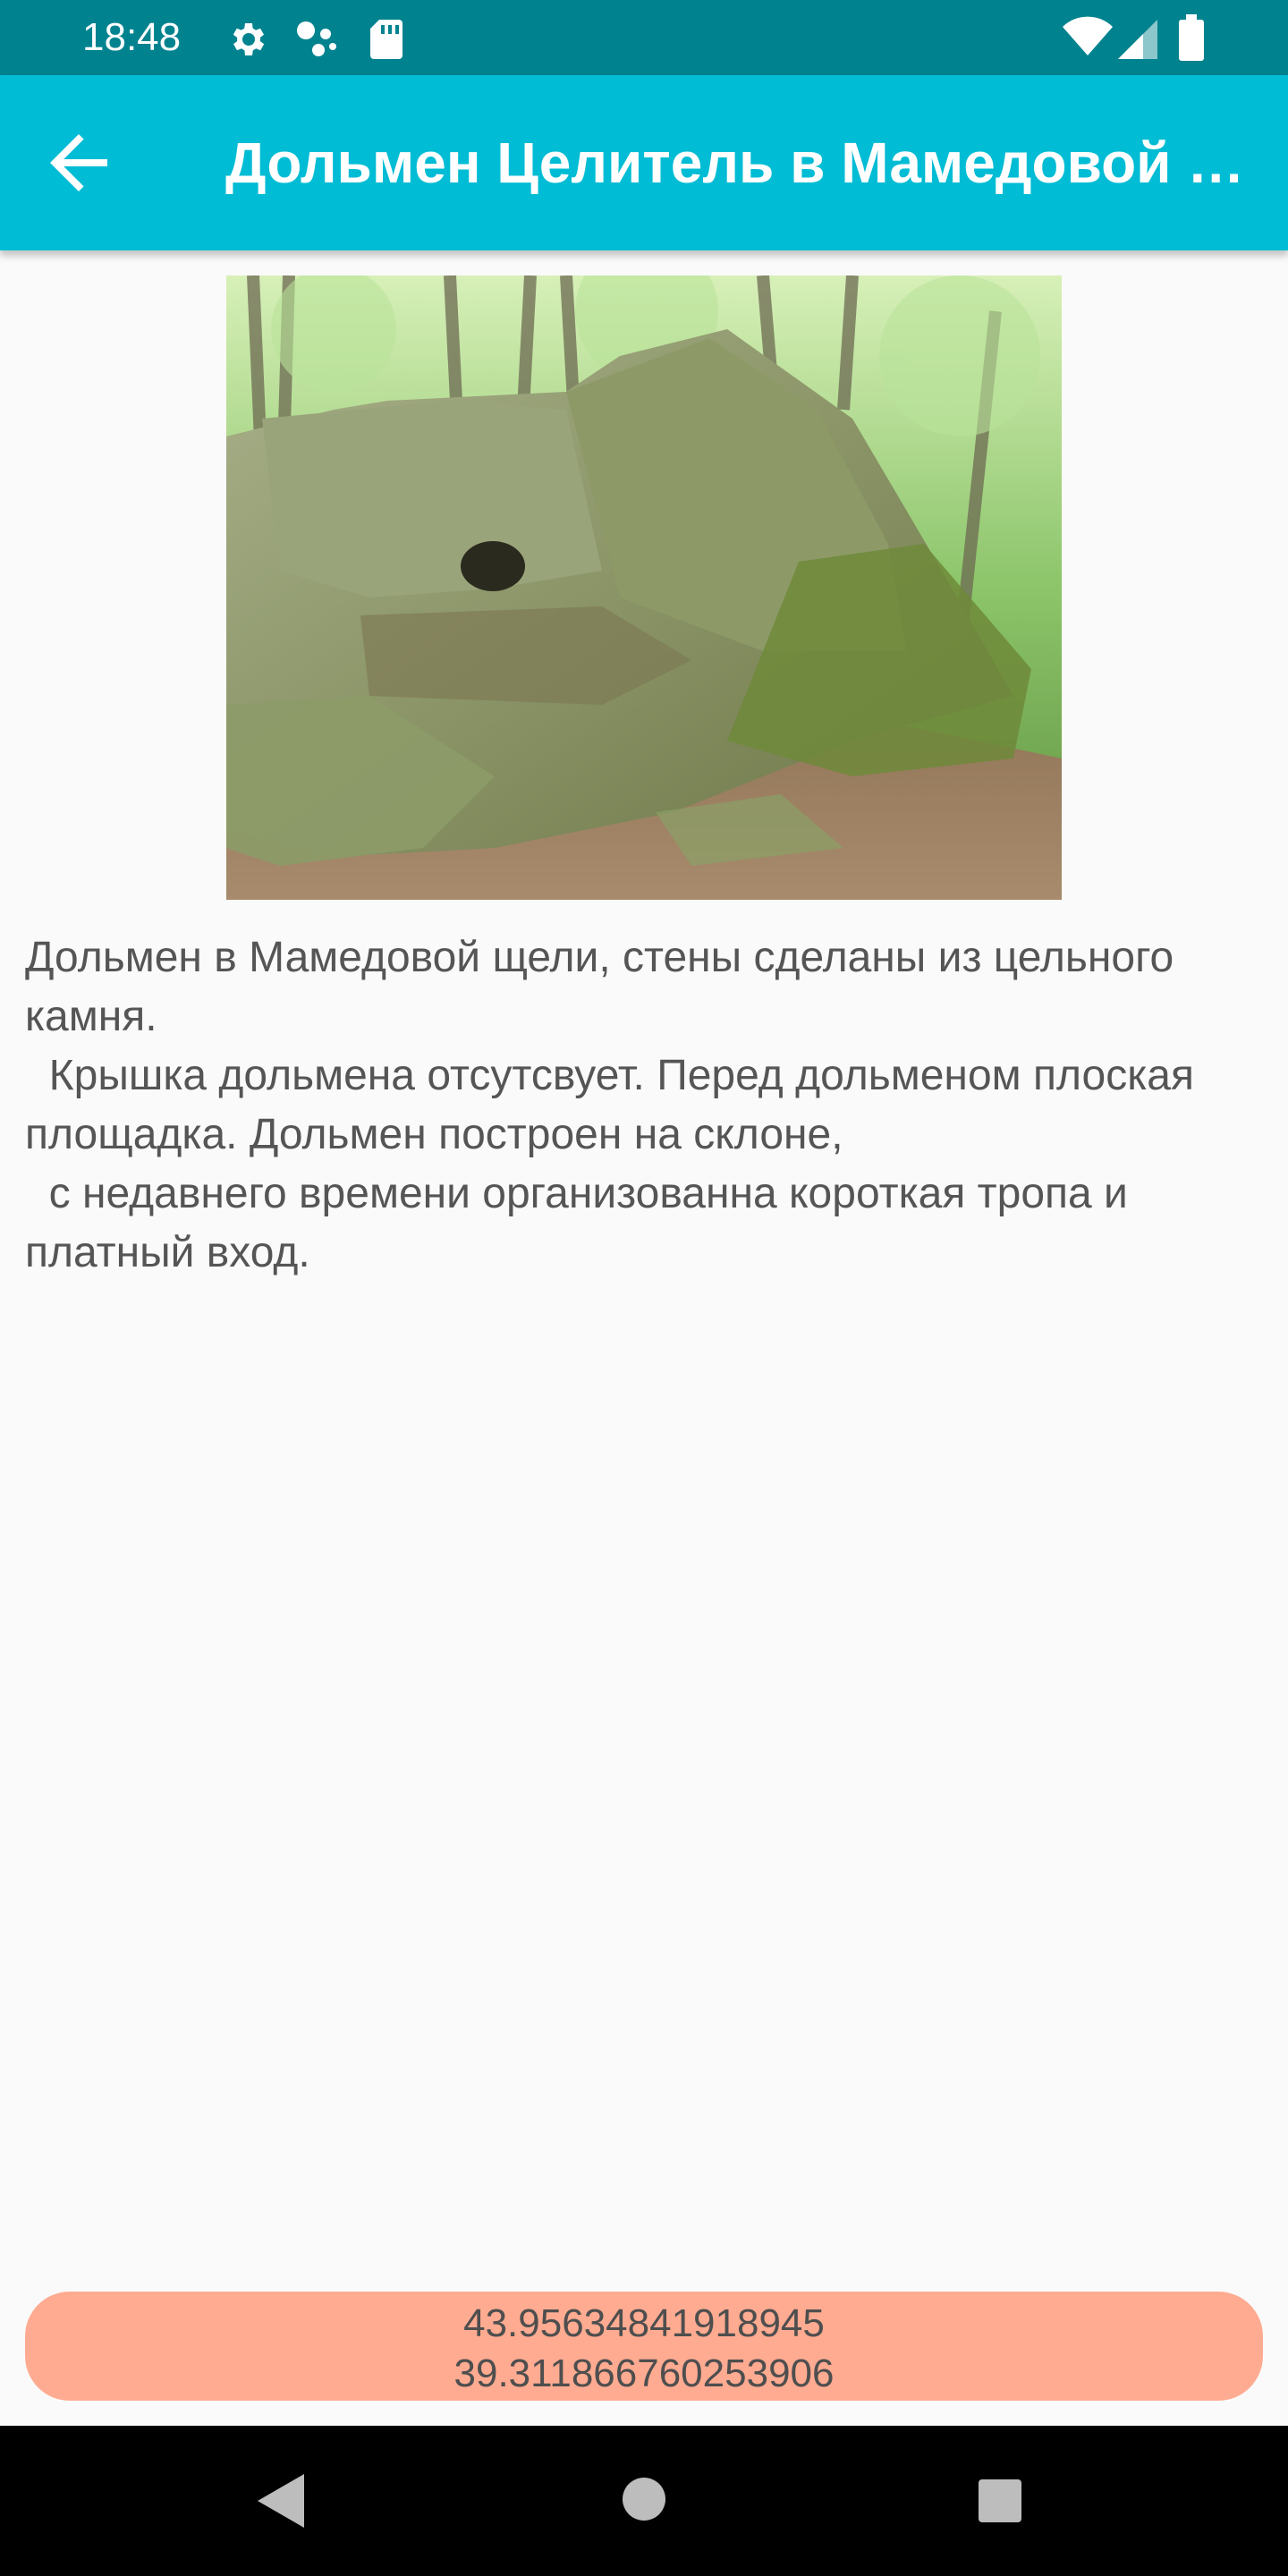 Image resolution: width=1288 pixels, height=2576 pixels. I want to click on navigation-bar, so click(644, 2501).